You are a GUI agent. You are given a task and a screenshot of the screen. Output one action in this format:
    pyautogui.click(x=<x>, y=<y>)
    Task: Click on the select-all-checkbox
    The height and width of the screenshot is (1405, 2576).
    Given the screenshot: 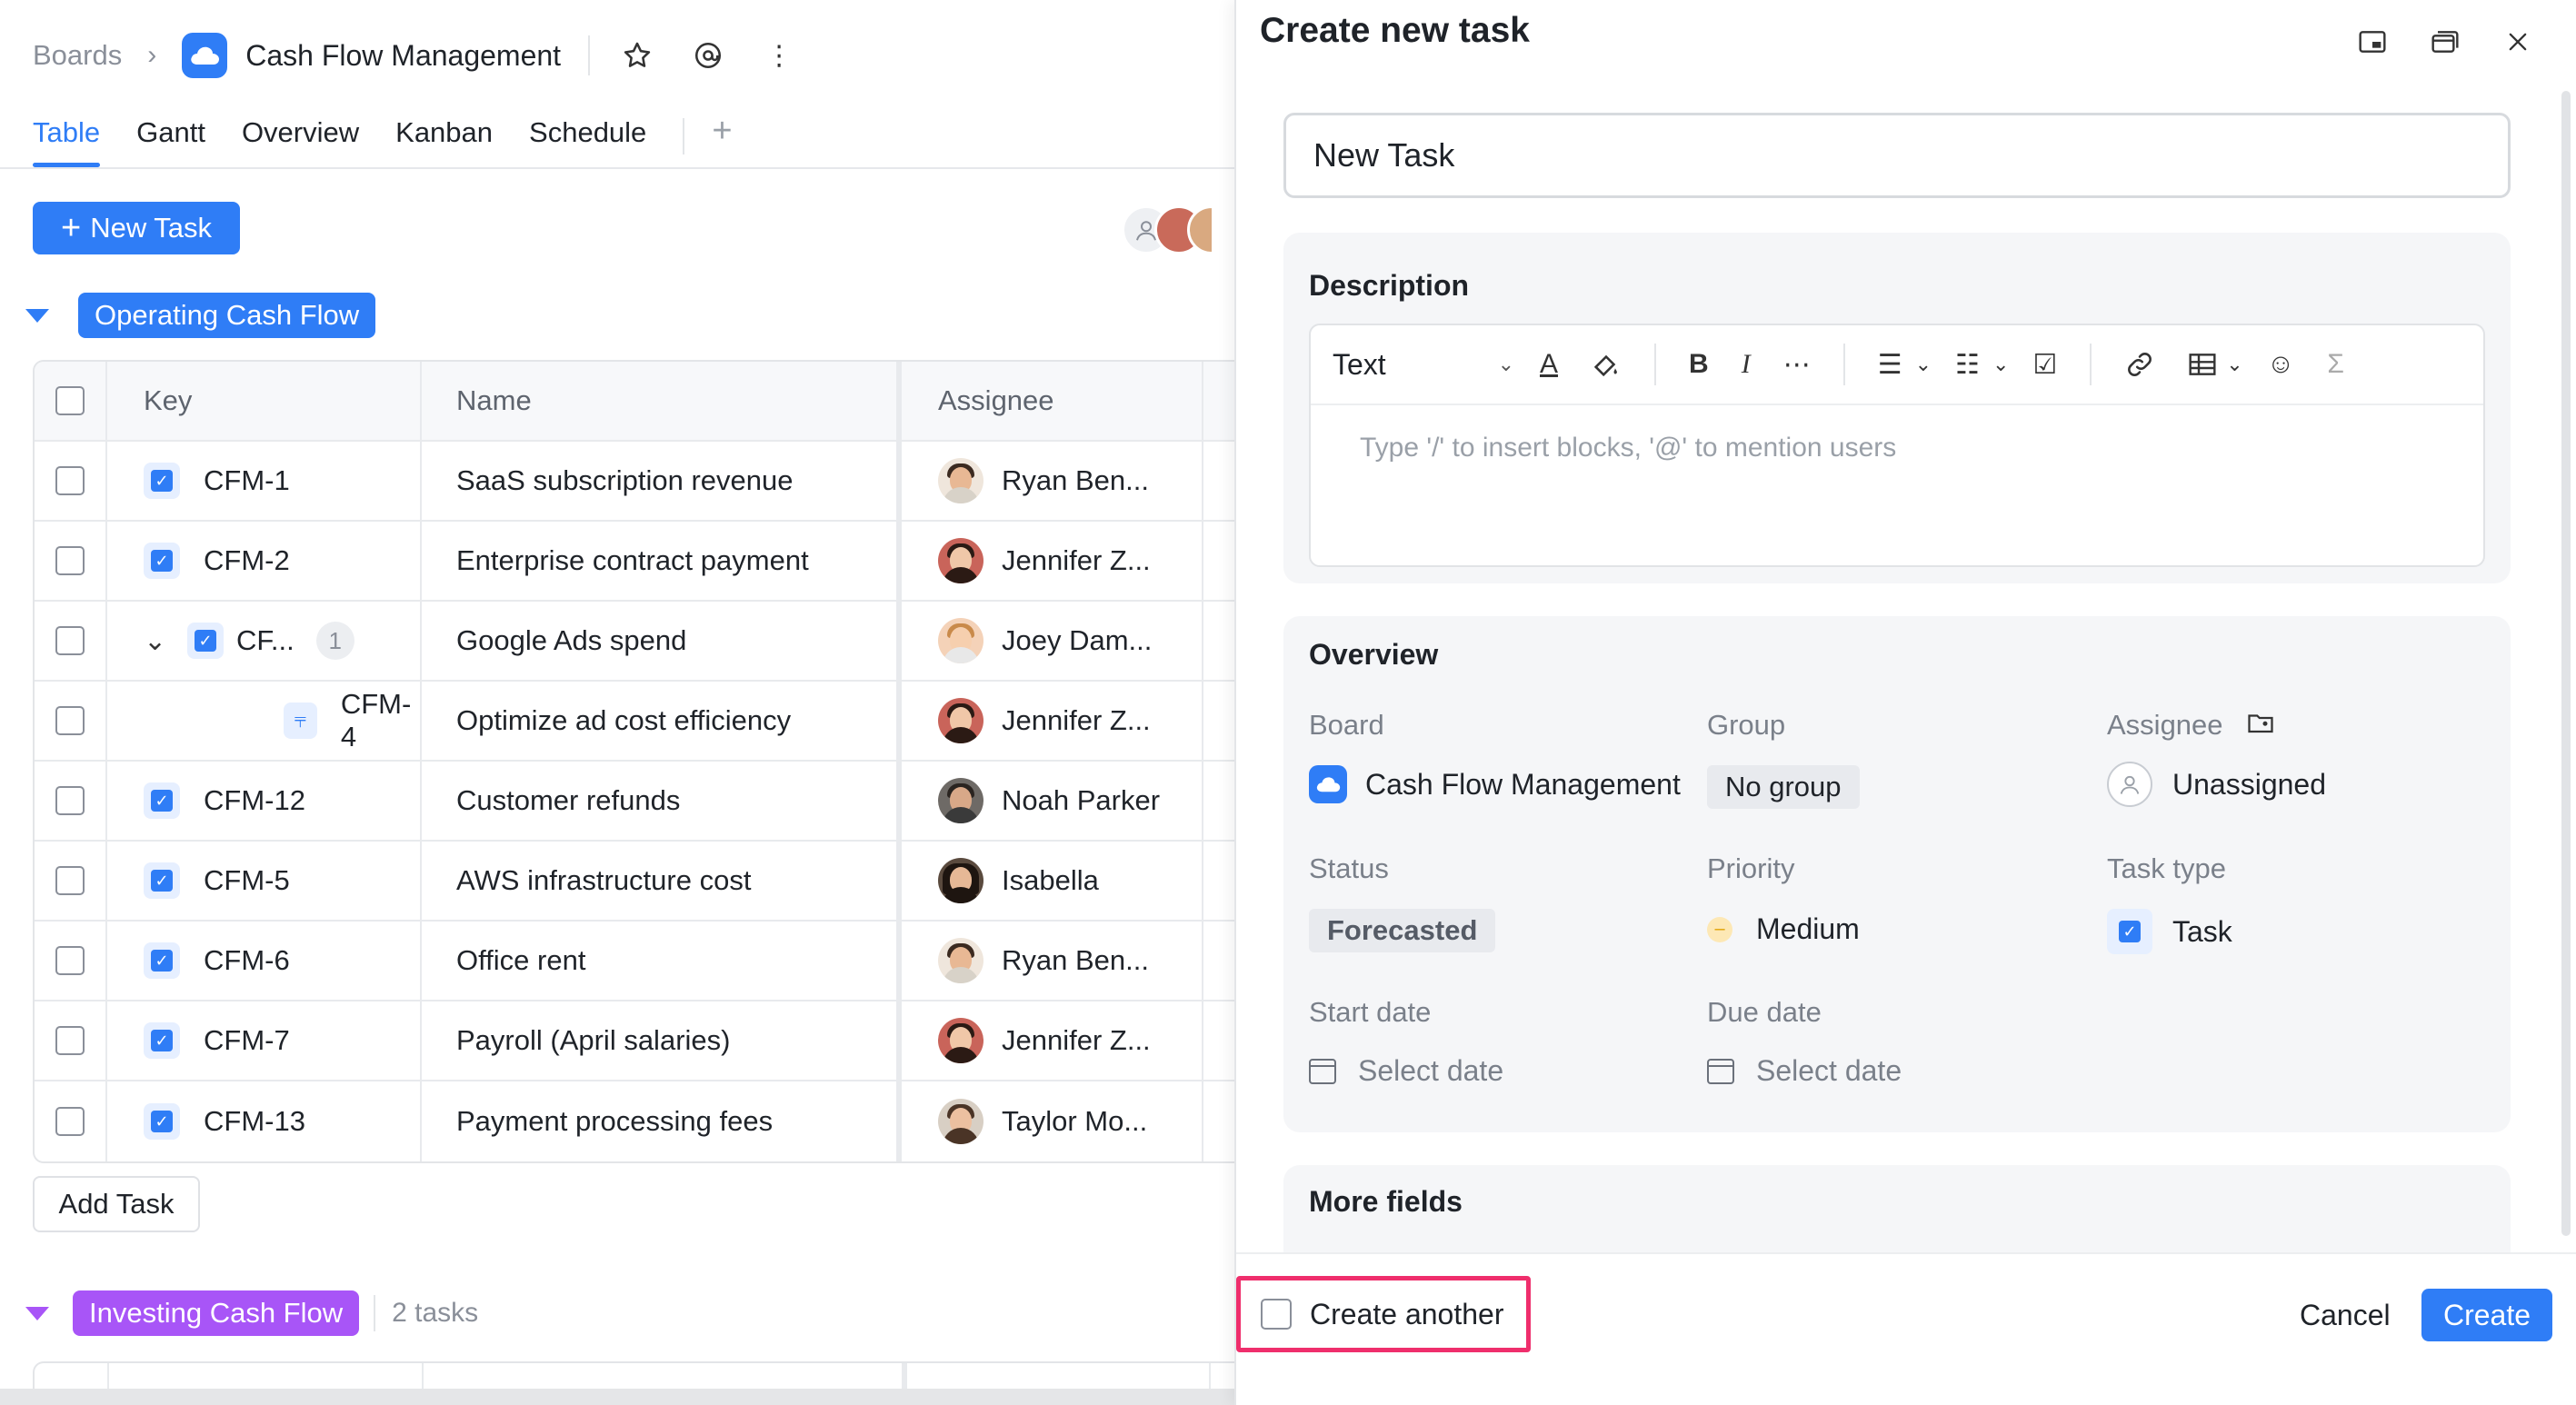 What is the action you would take?
    pyautogui.click(x=70, y=401)
    